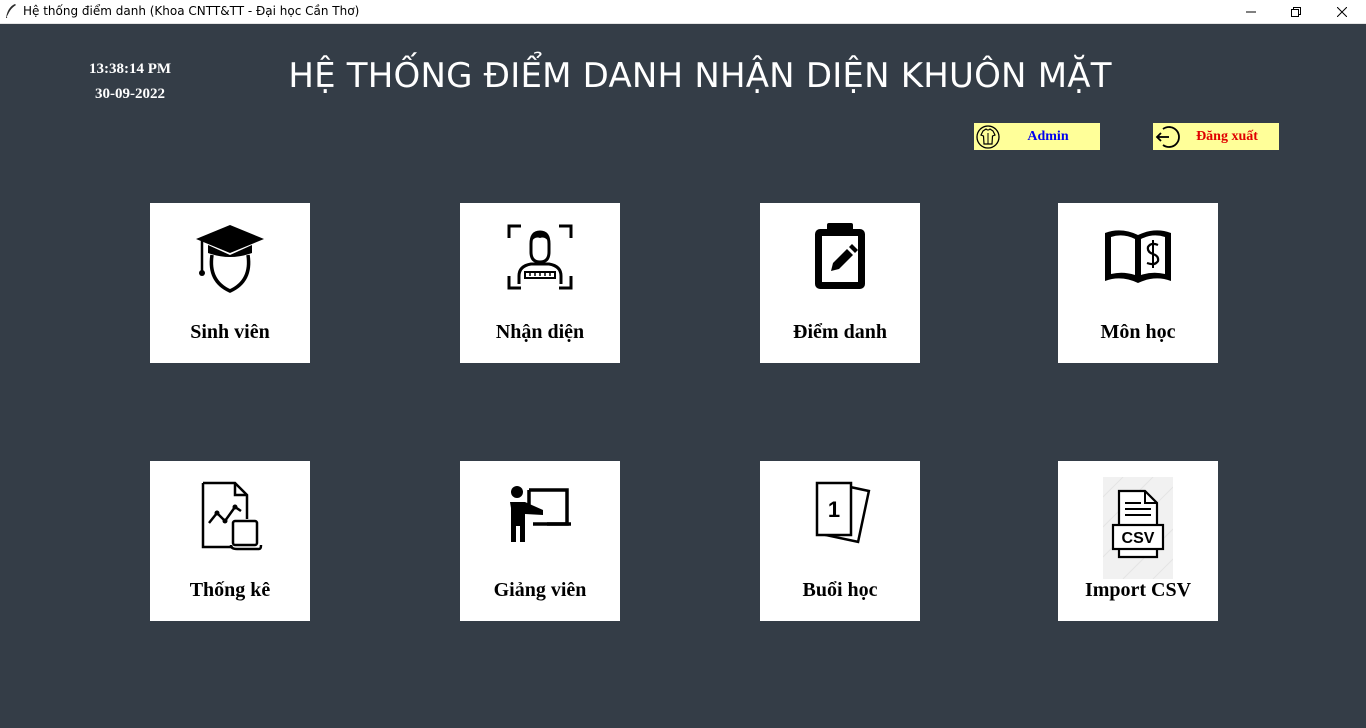  I want to click on book-dollar-icon, so click(1138, 257).